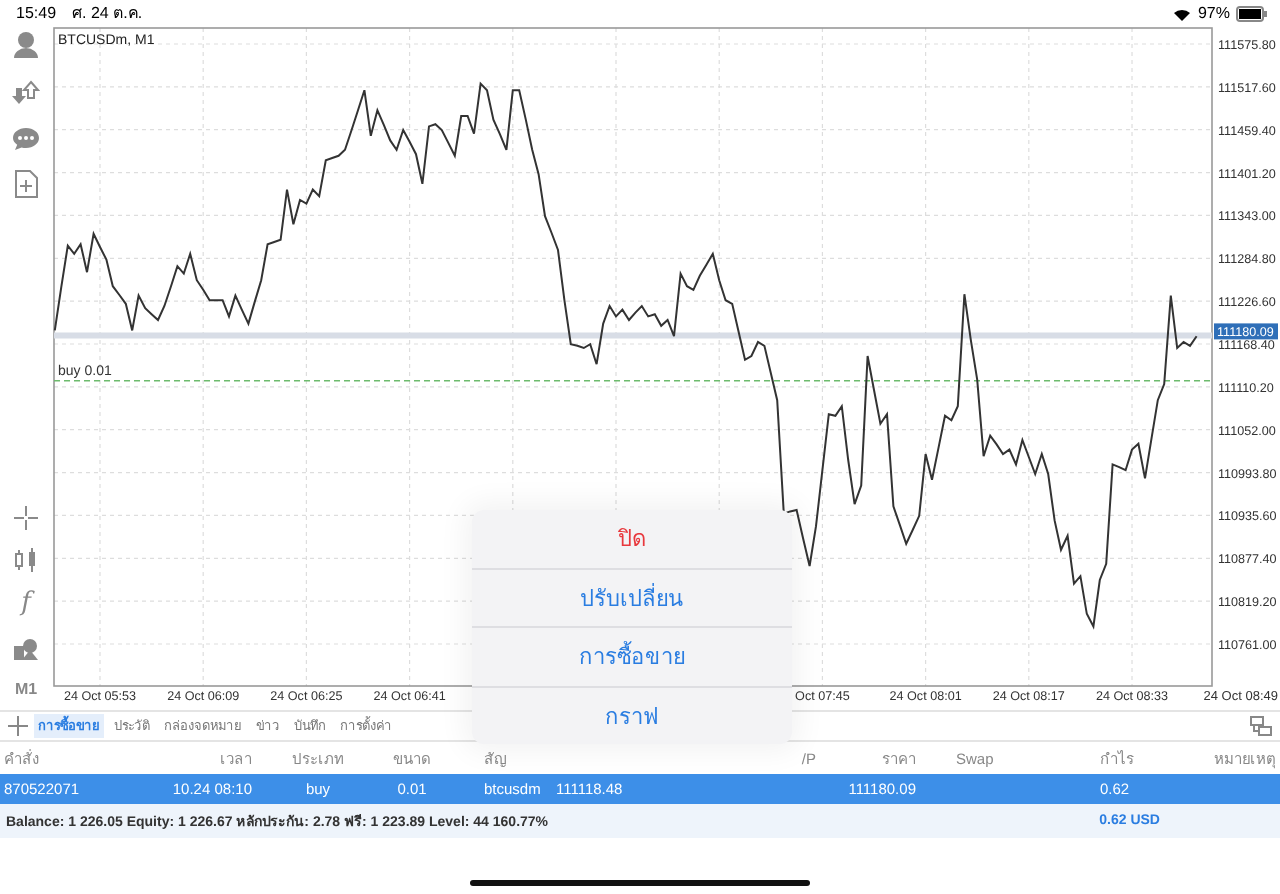  Describe the element at coordinates (26, 184) in the screenshot. I see `new-document-icon` at that location.